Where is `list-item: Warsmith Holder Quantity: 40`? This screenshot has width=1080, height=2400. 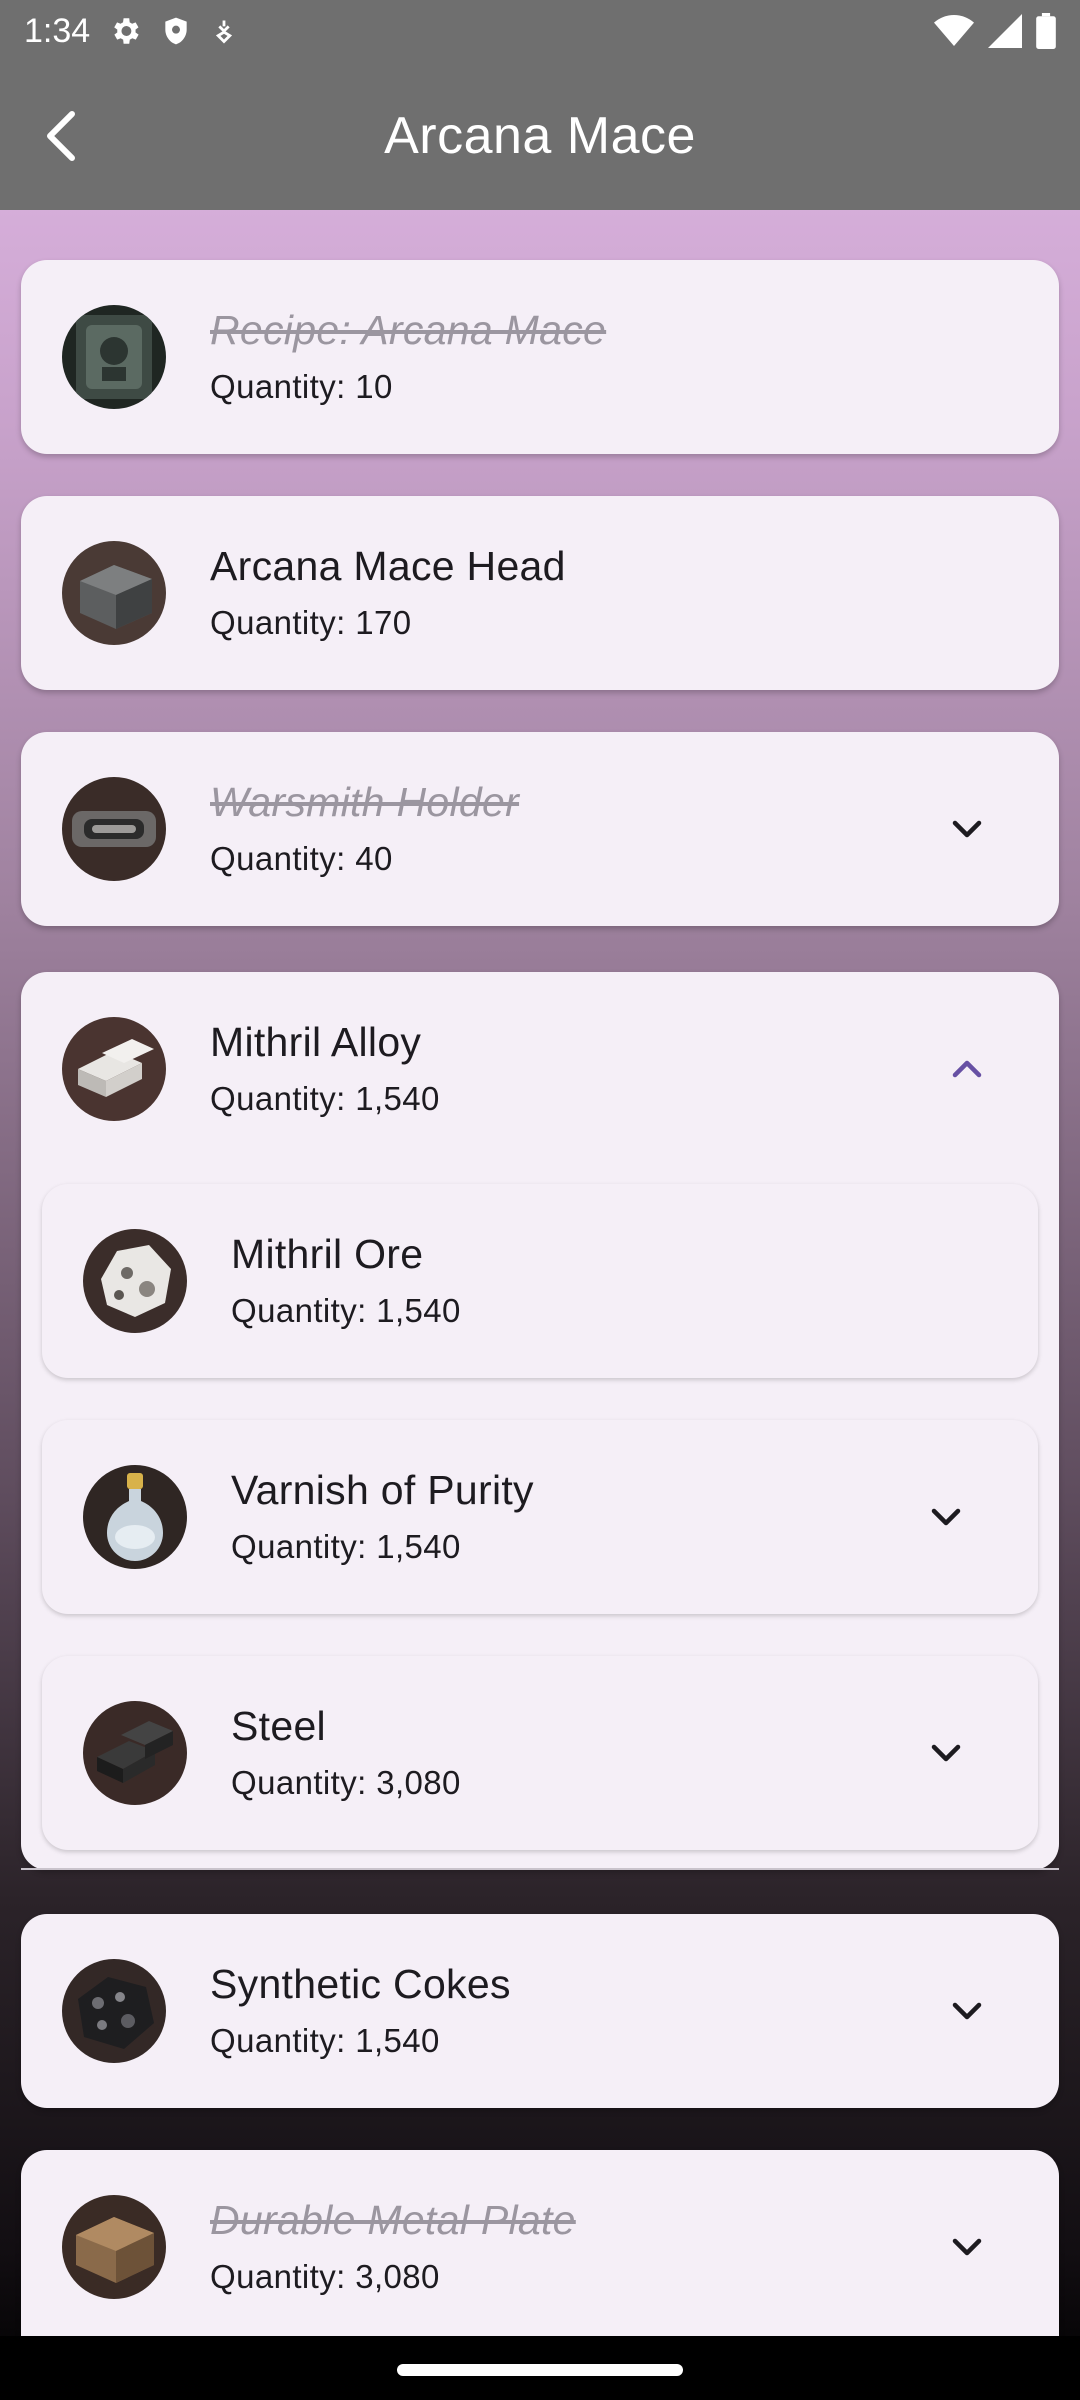 list-item: Warsmith Holder Quantity: 40 is located at coordinates (540, 829).